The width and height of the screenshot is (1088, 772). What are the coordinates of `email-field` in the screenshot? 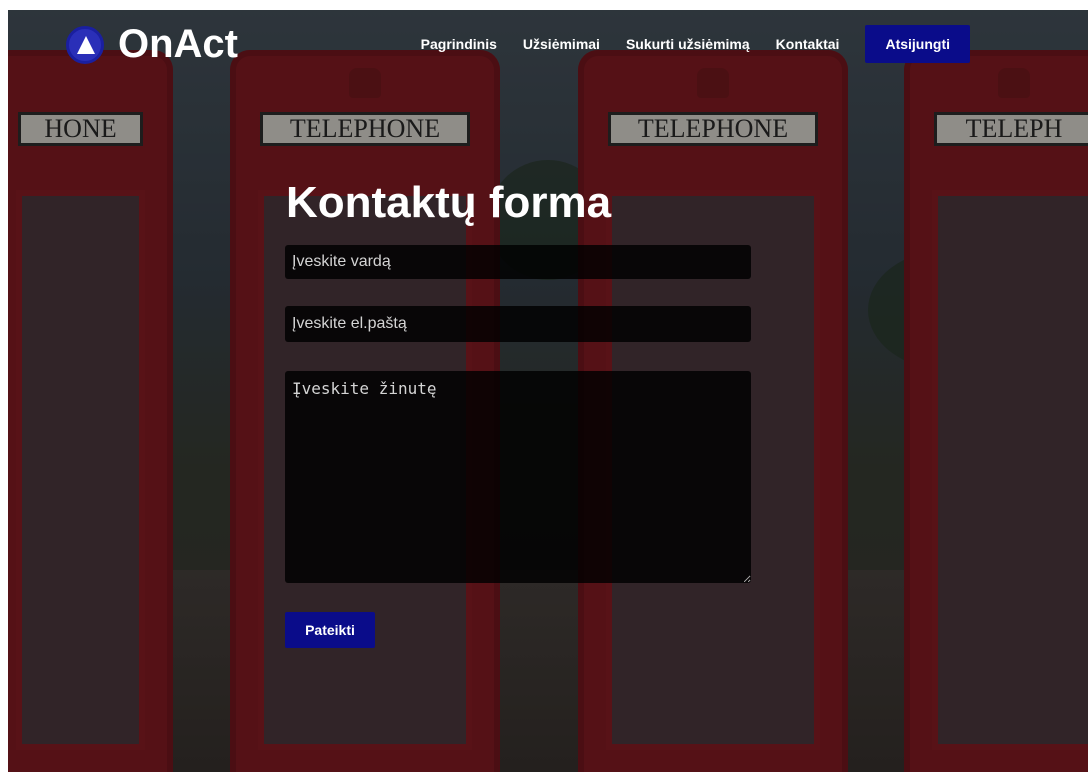 It's located at (518, 324).